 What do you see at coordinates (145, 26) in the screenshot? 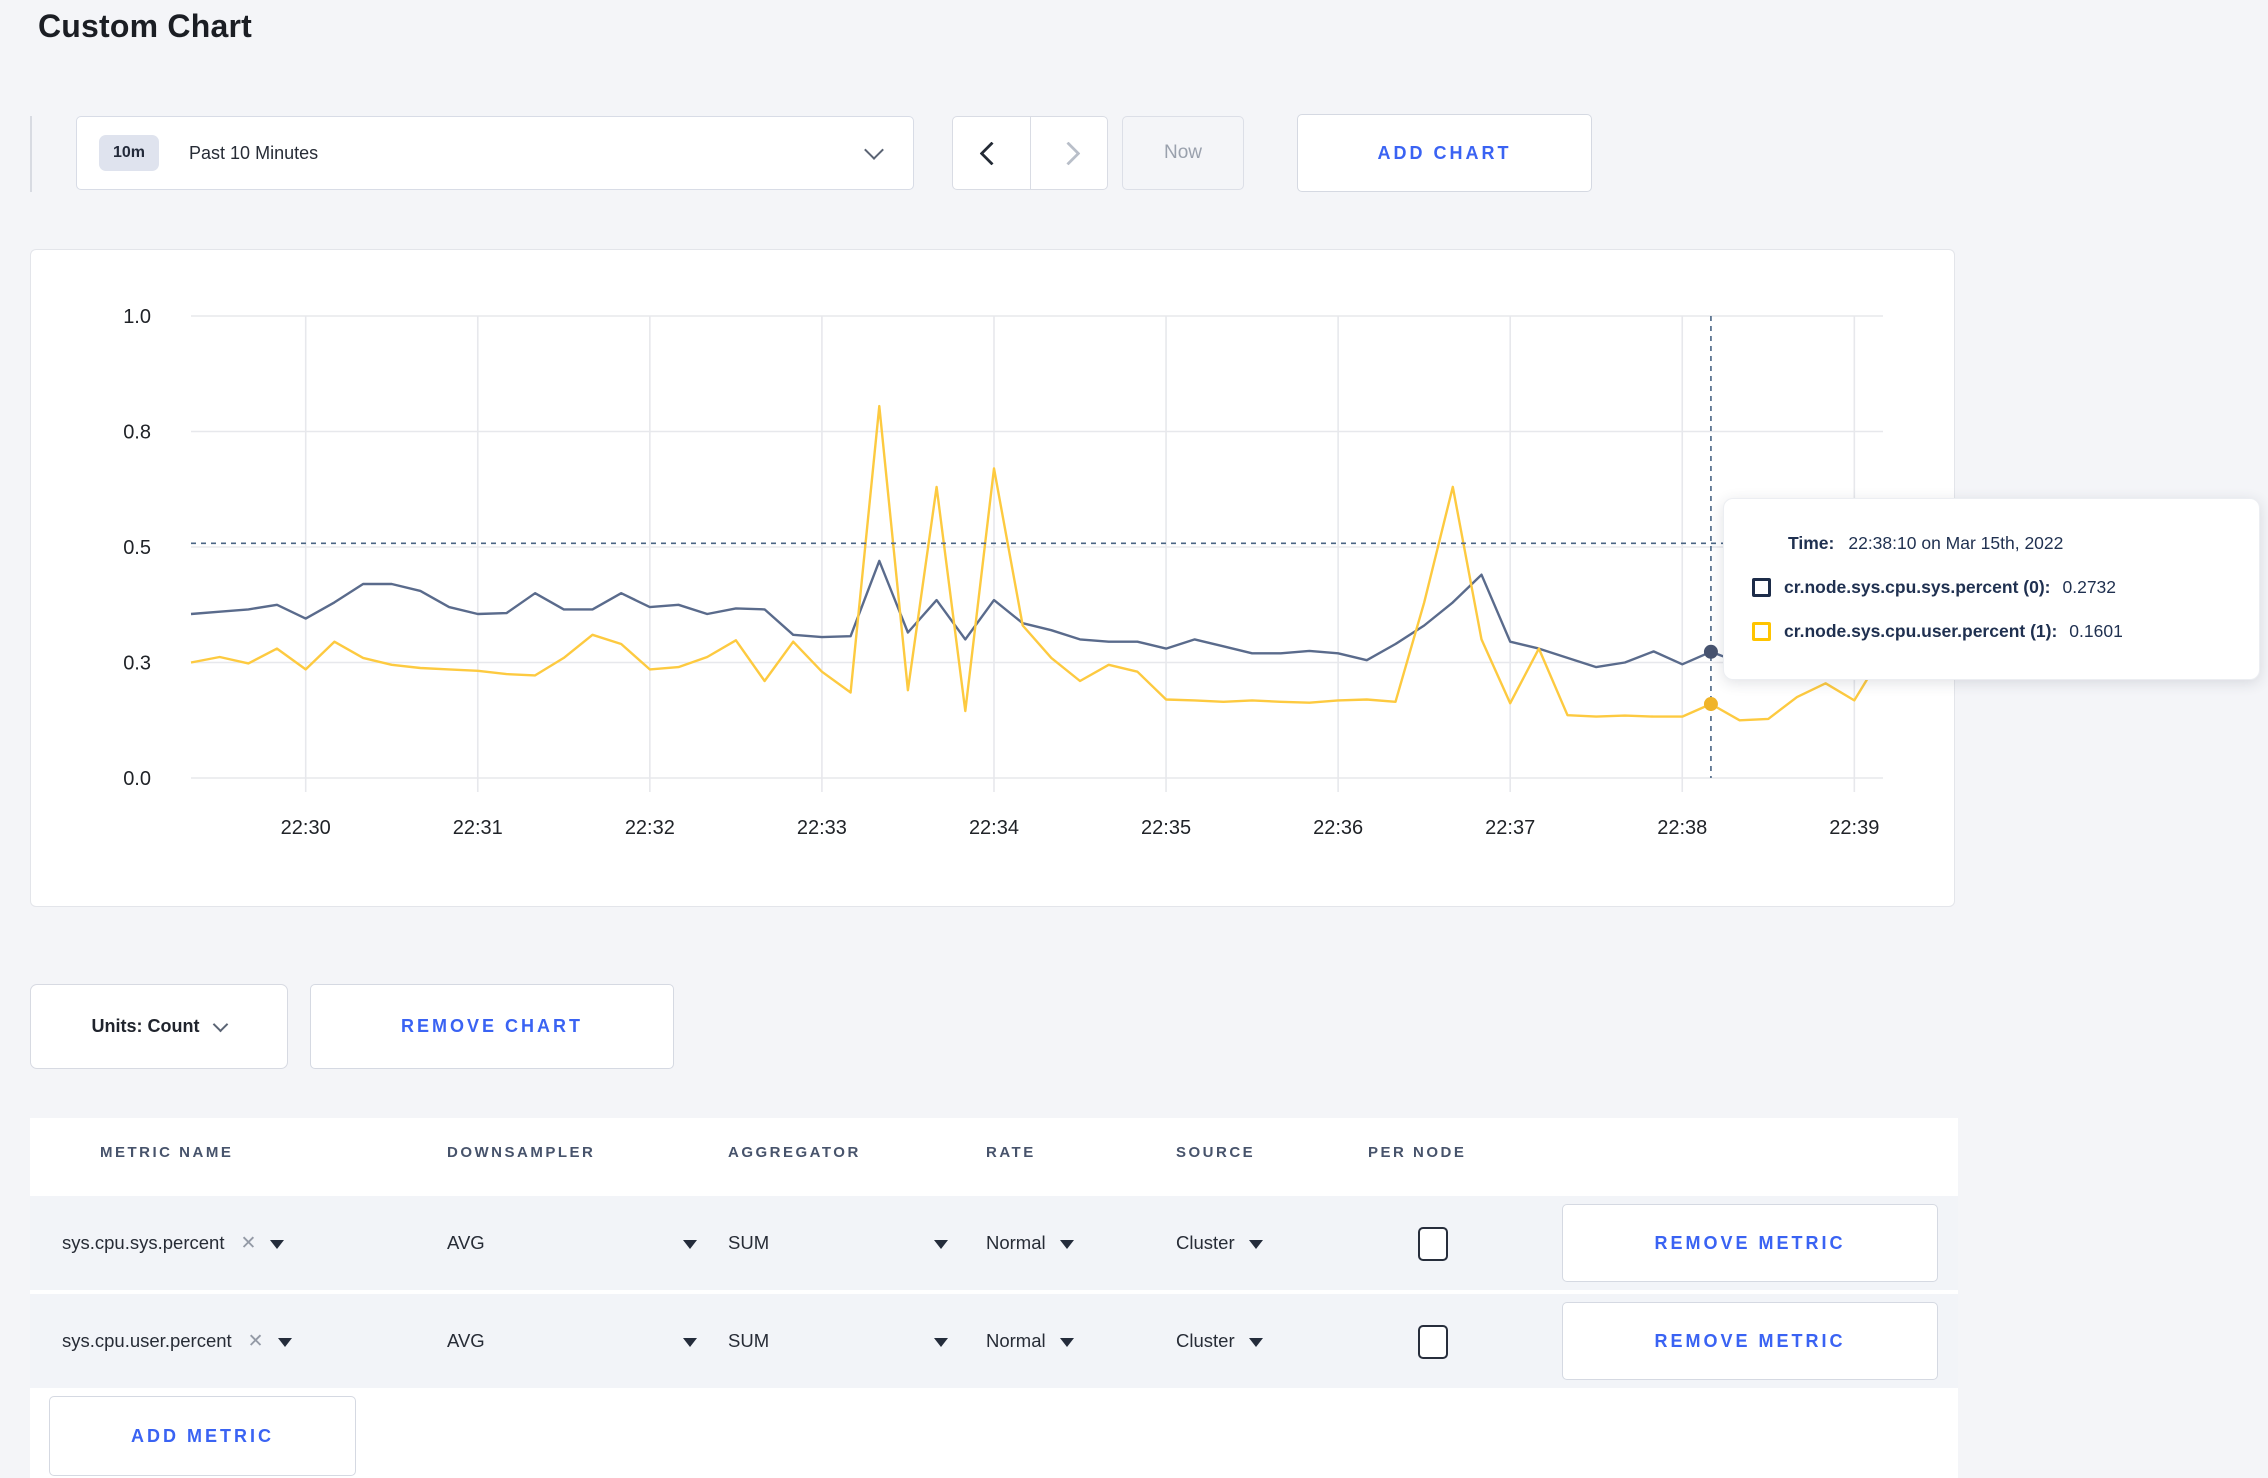
I see `page-title: Custom Chart` at bounding box center [145, 26].